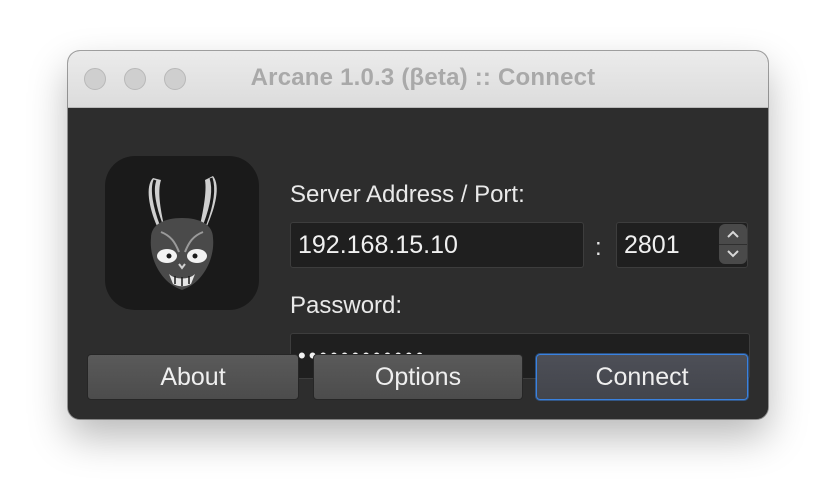  I want to click on port-stepper, so click(733, 244).